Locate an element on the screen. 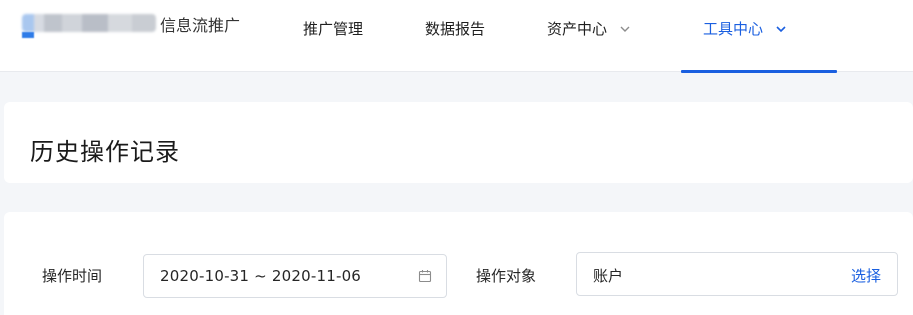 Image resolution: width=913 pixels, height=315 pixels. nav-item-label: 数据报告 is located at coordinates (455, 29).